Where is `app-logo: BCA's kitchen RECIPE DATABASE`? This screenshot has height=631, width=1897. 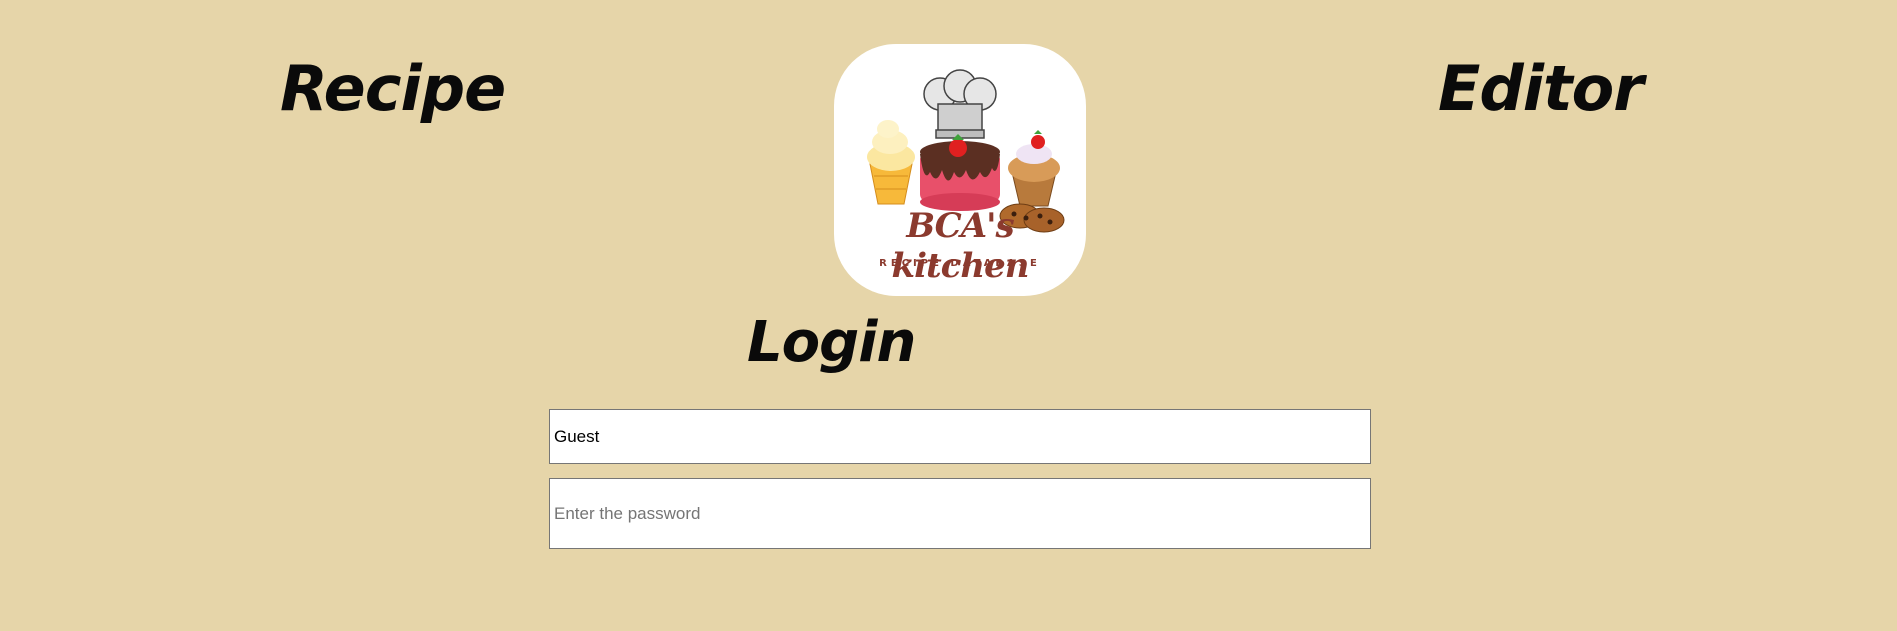 app-logo: BCA's kitchen RECIPE DATABASE is located at coordinates (960, 170).